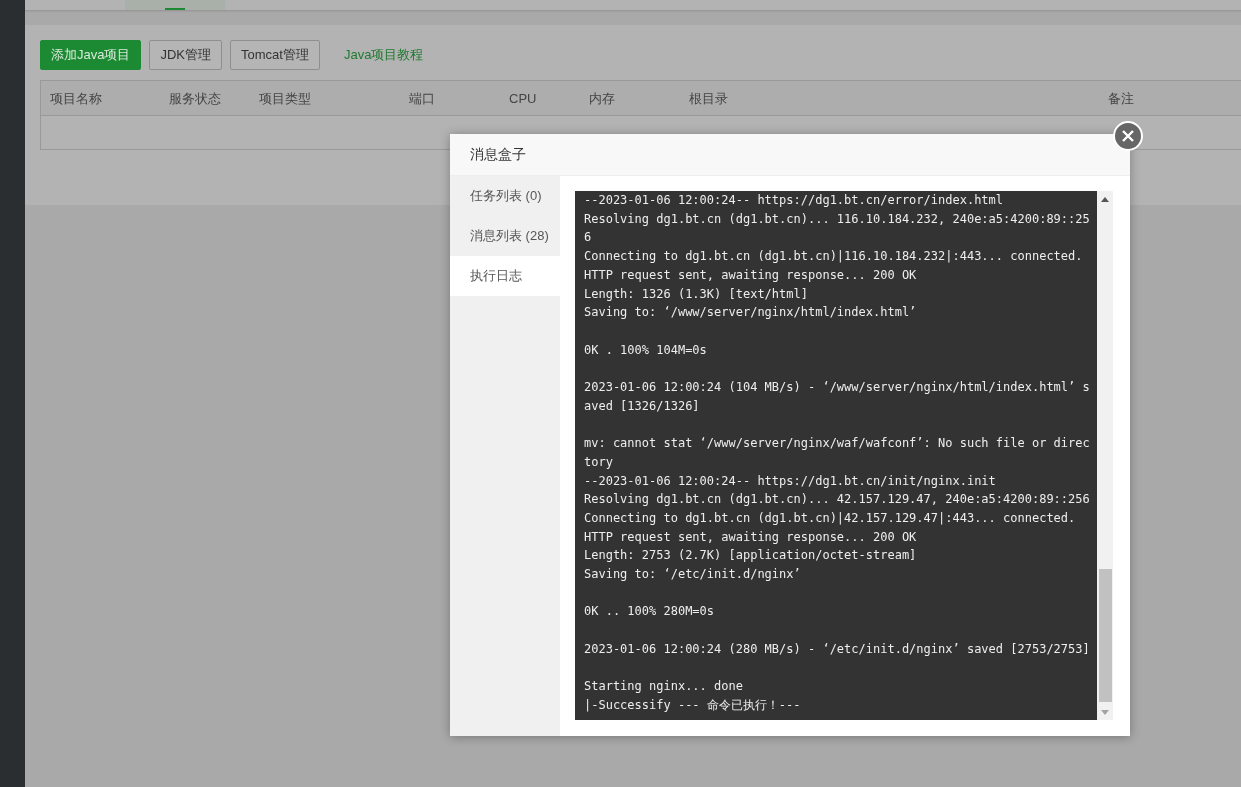  What do you see at coordinates (692, 705) in the screenshot?
I see `log-line: |-Successify --- 命令已执行！---` at bounding box center [692, 705].